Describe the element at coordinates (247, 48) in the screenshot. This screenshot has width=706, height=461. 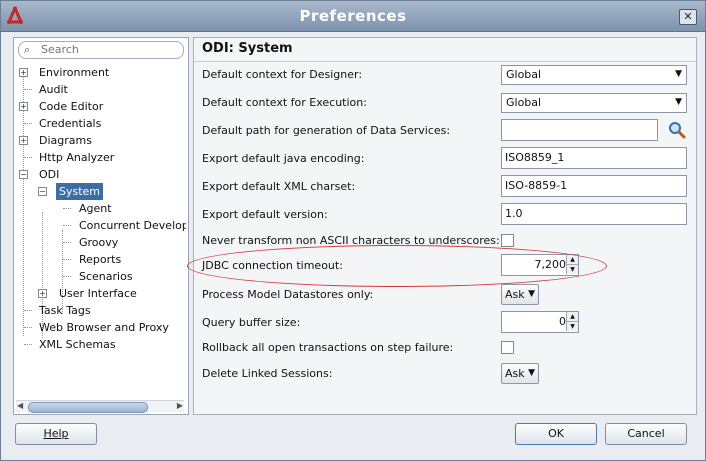
I see `page-title: ODI: System` at that location.